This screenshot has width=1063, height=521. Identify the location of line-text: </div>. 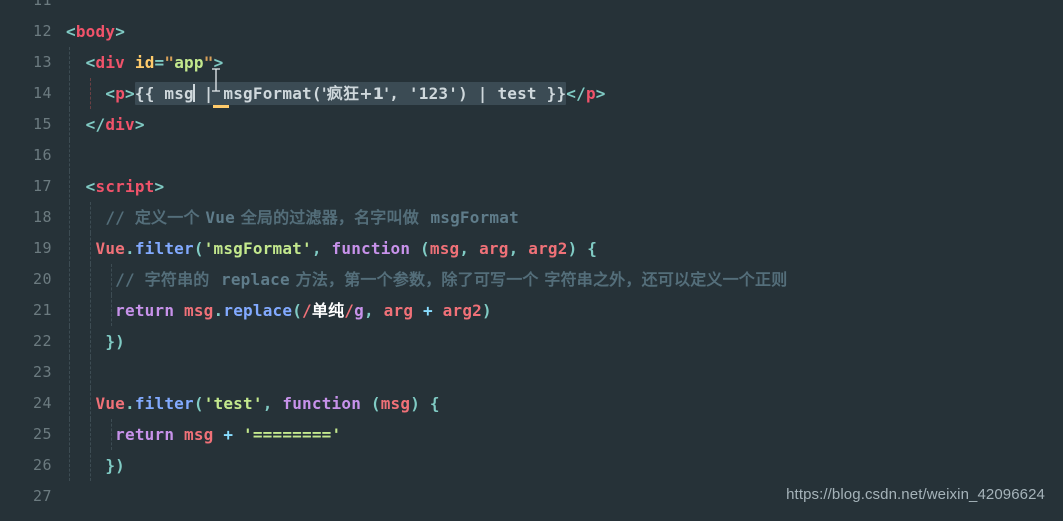
(564, 124).